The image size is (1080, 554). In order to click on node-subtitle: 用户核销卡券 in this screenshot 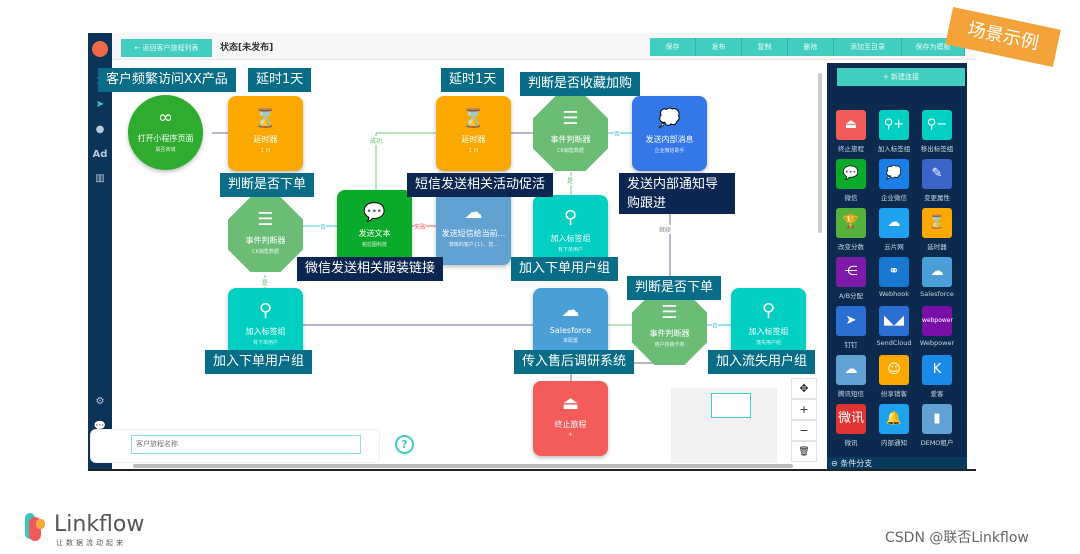, I will do `click(669, 345)`.